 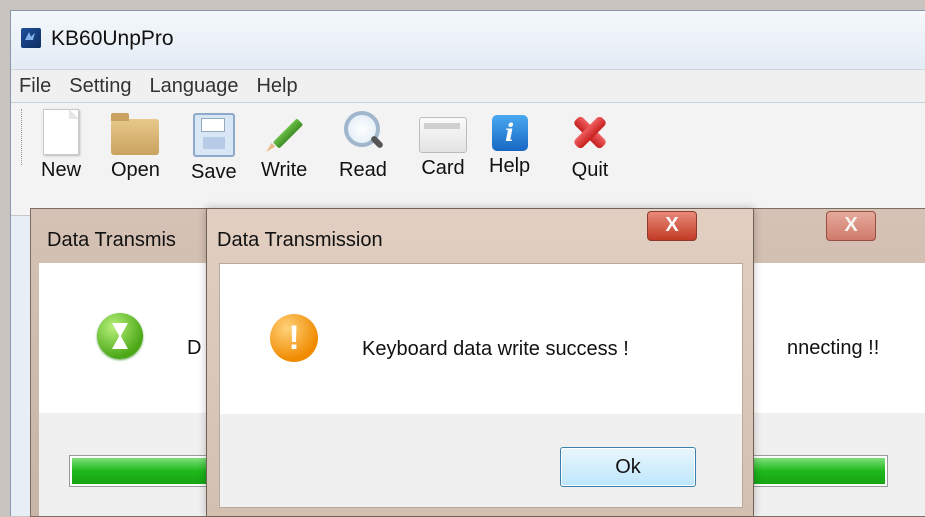 I want to click on read-button: Read, so click(x=363, y=145).